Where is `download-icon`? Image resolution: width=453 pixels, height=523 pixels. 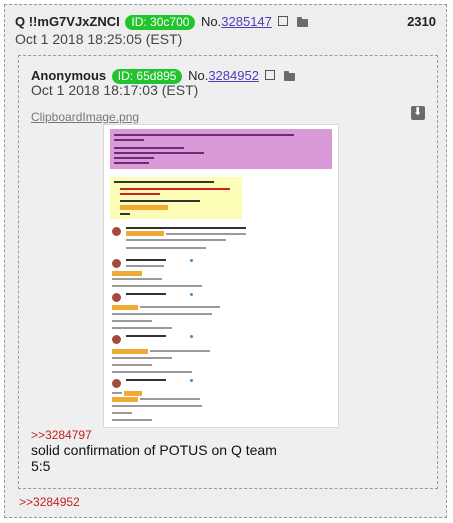
download-icon is located at coordinates (418, 112).